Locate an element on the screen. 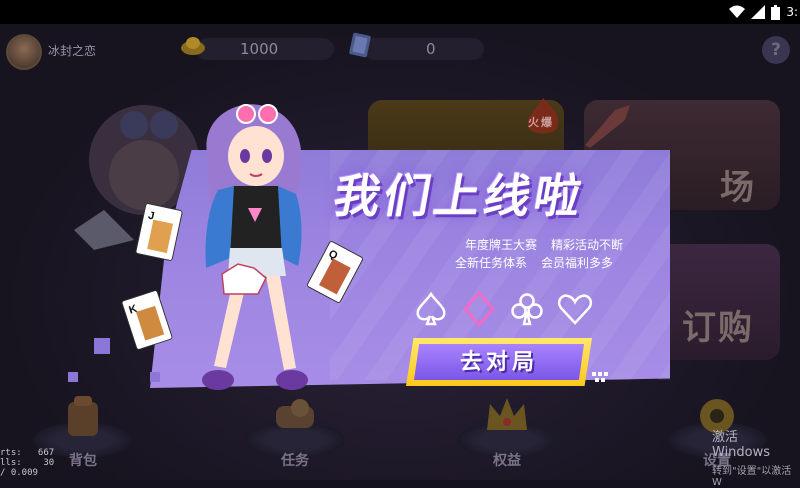 The height and width of the screenshot is (488, 800). debug-stats: rts: 667 lls: 30/ 0.009 is located at coordinates (27, 463).